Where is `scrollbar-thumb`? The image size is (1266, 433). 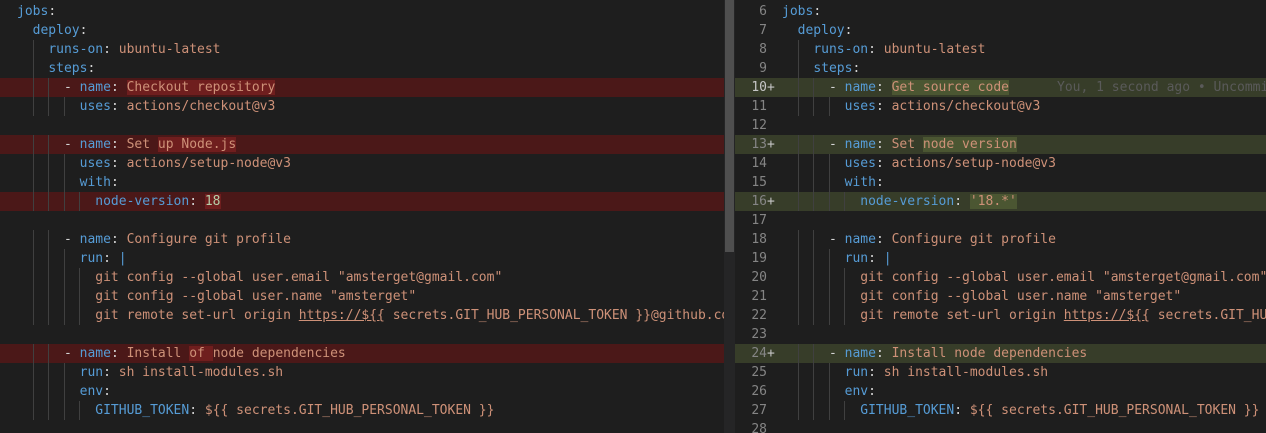
scrollbar-thumb is located at coordinates (729, 126).